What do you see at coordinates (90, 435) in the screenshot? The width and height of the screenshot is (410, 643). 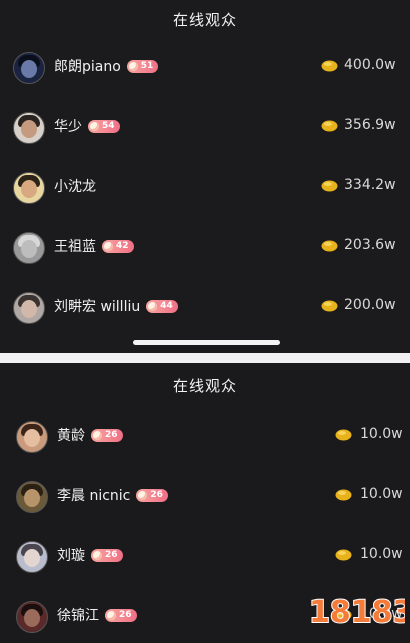 I see `viewer-name: 黄龄 26` at bounding box center [90, 435].